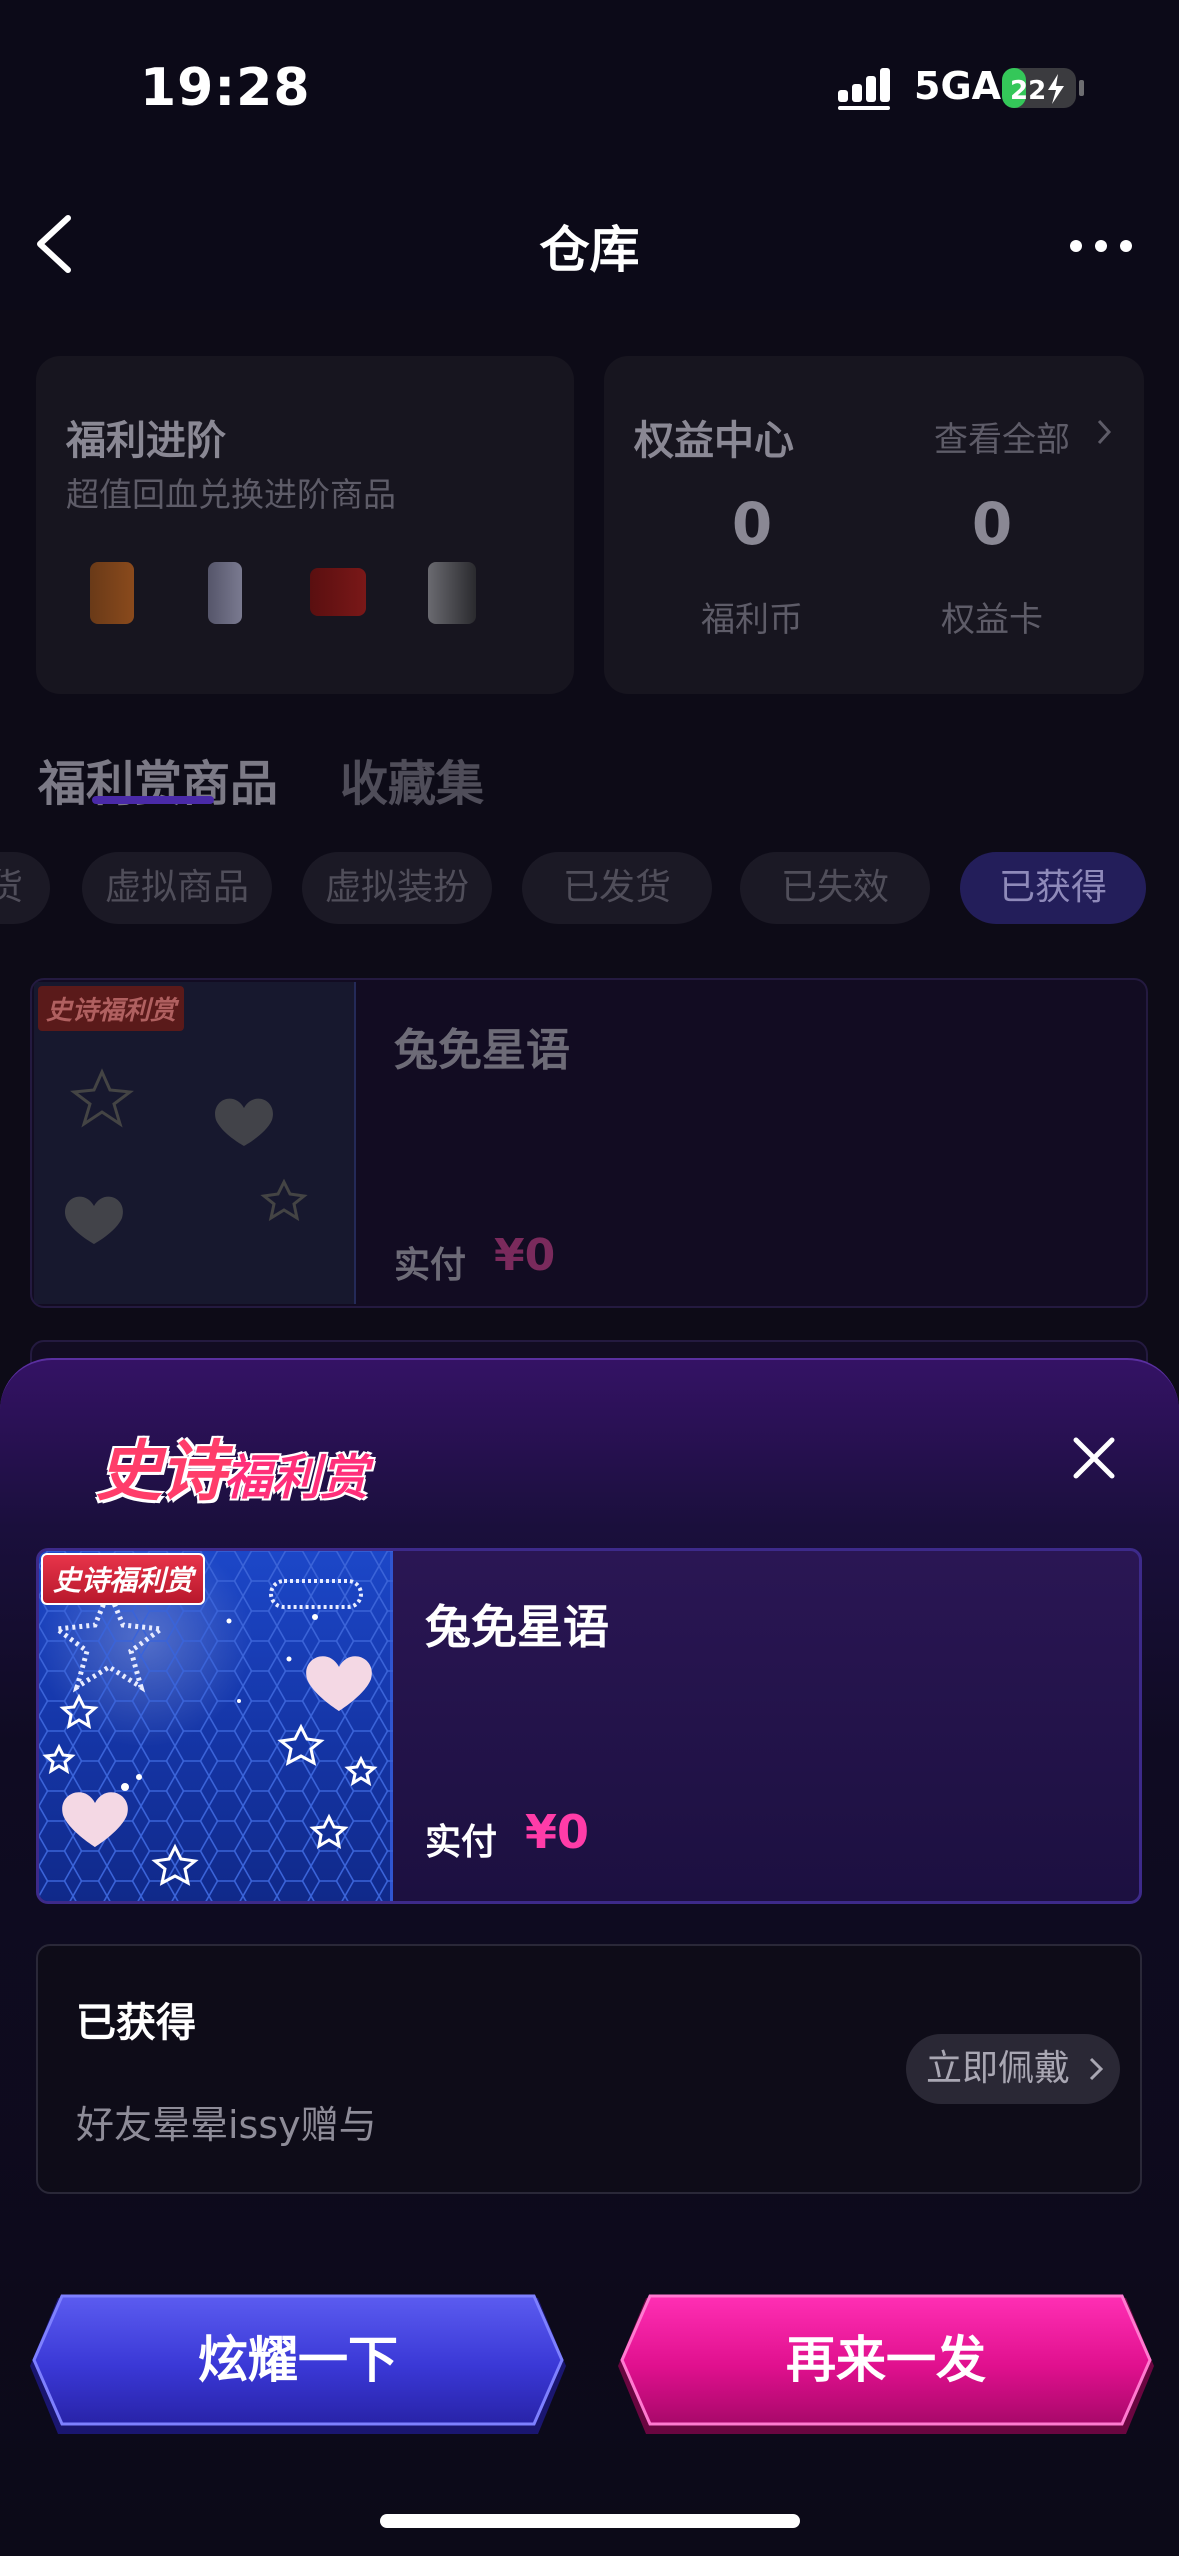 Image resolution: width=1179 pixels, height=2556 pixels. I want to click on welfare-title: 福利进阶, so click(146, 441).